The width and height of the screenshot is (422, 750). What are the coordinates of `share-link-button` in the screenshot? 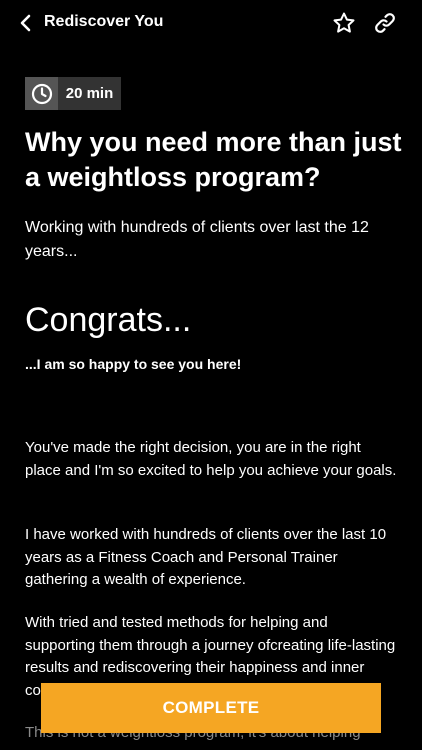 It's located at (385, 23).